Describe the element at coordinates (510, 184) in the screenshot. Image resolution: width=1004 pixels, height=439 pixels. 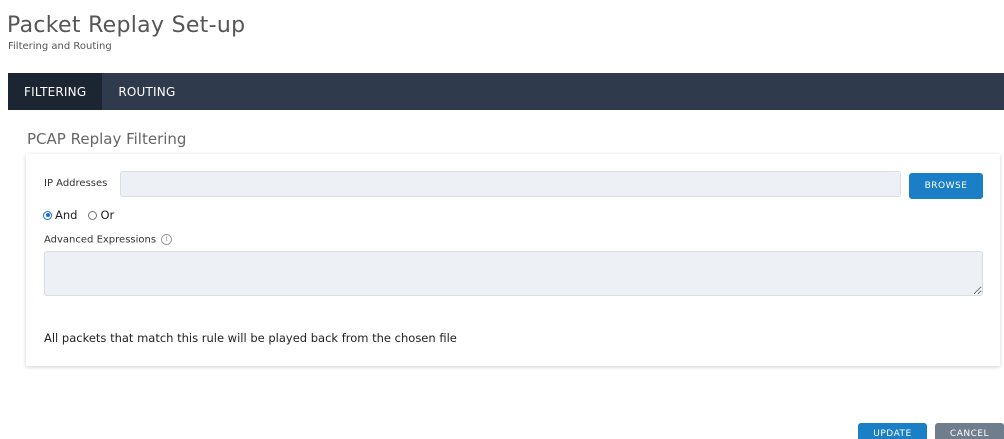
I see `ip-addresses-input` at that location.